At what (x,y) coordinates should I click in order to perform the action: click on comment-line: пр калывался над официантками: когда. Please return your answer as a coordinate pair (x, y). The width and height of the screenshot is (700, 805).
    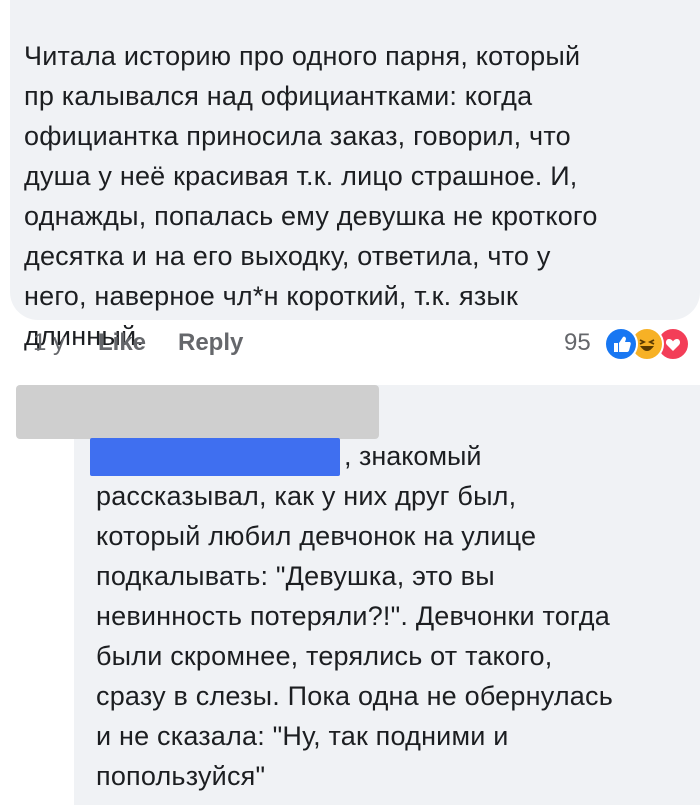
    Looking at the image, I should click on (278, 96).